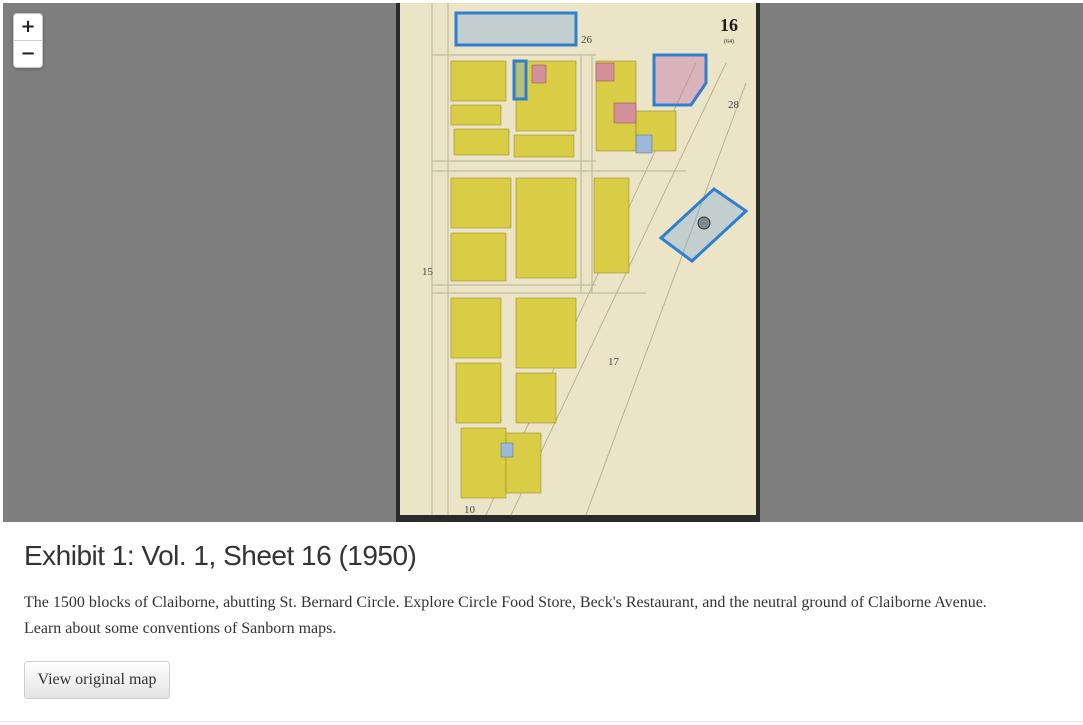  What do you see at coordinates (704, 223) in the screenshot?
I see `circle-monument-icon` at bounding box center [704, 223].